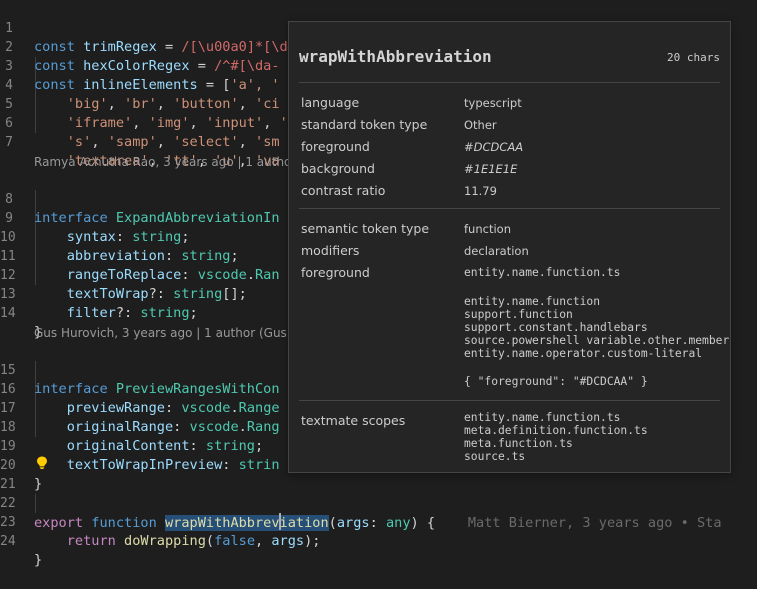 Image resolution: width=757 pixels, height=589 pixels. I want to click on lightbulb-icon, so click(42, 462).